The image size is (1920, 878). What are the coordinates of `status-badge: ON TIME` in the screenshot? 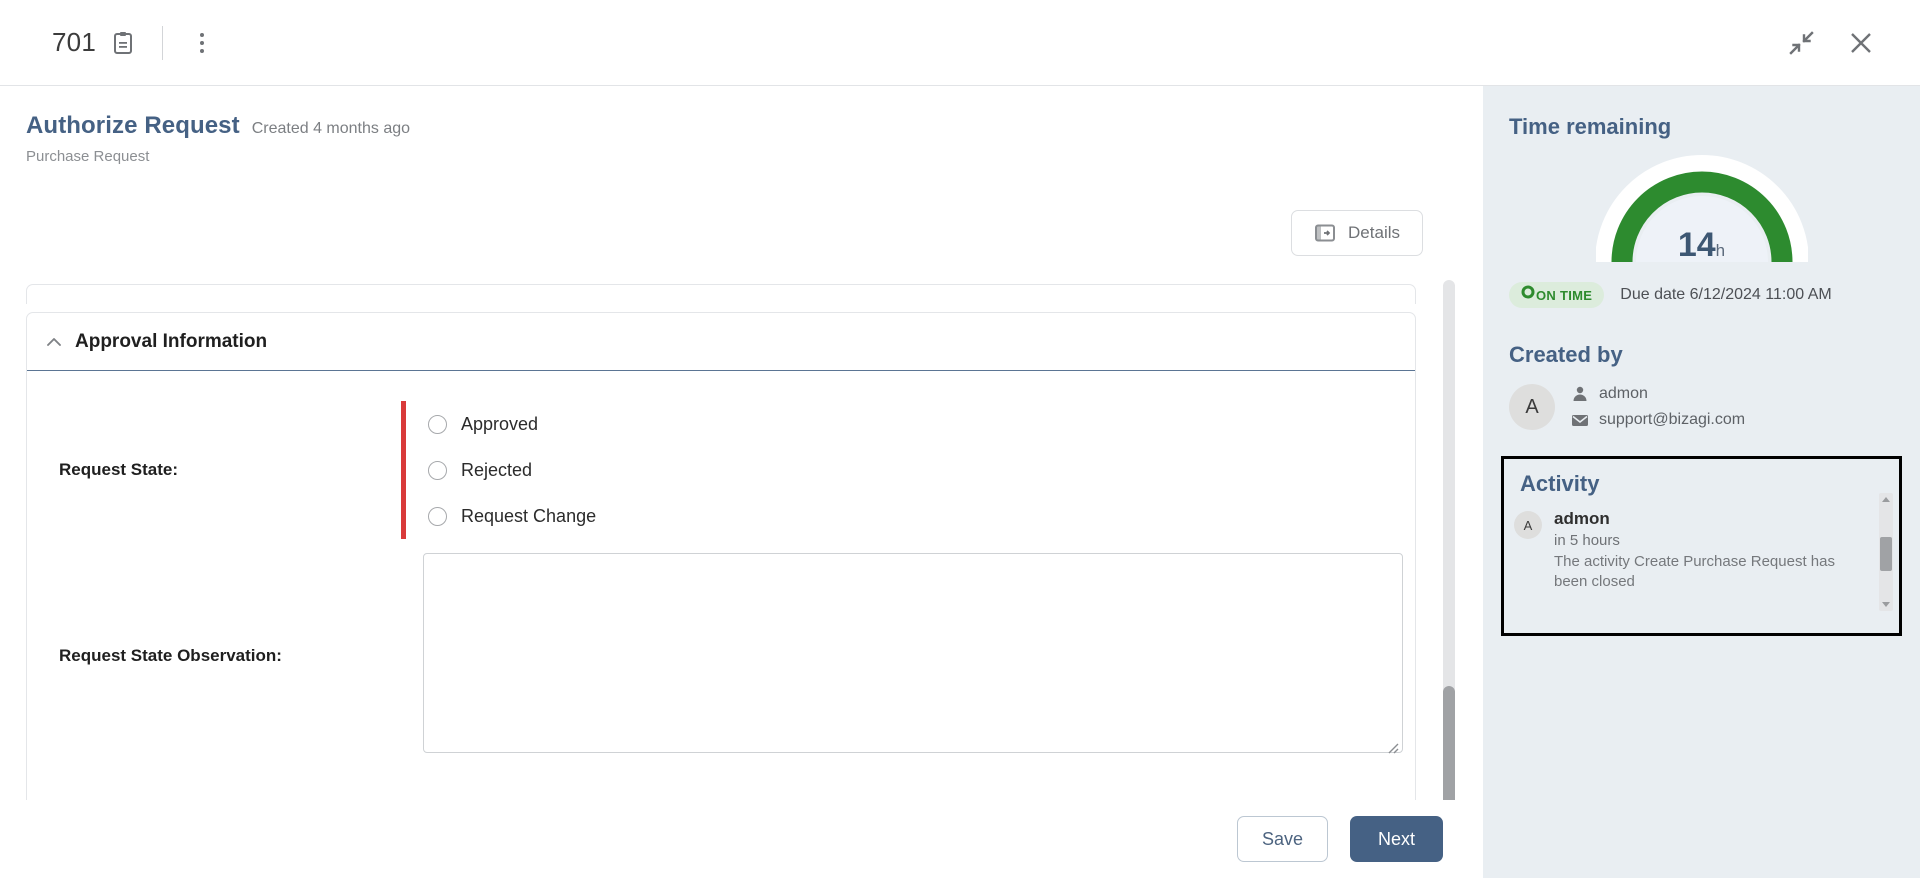 It's located at (1557, 295).